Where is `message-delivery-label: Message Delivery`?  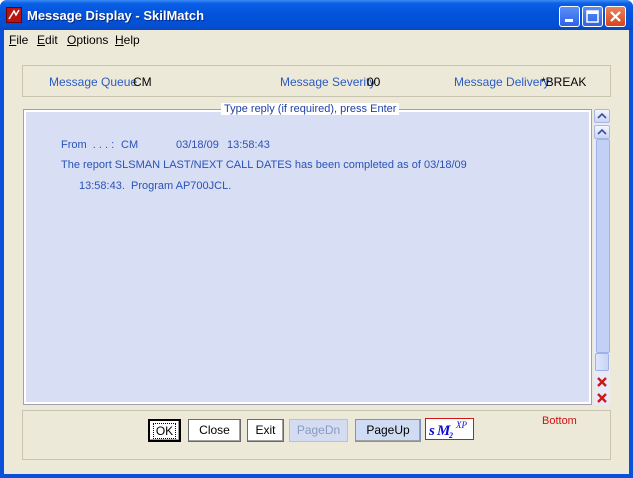
message-delivery-label: Message Delivery is located at coordinates (502, 82).